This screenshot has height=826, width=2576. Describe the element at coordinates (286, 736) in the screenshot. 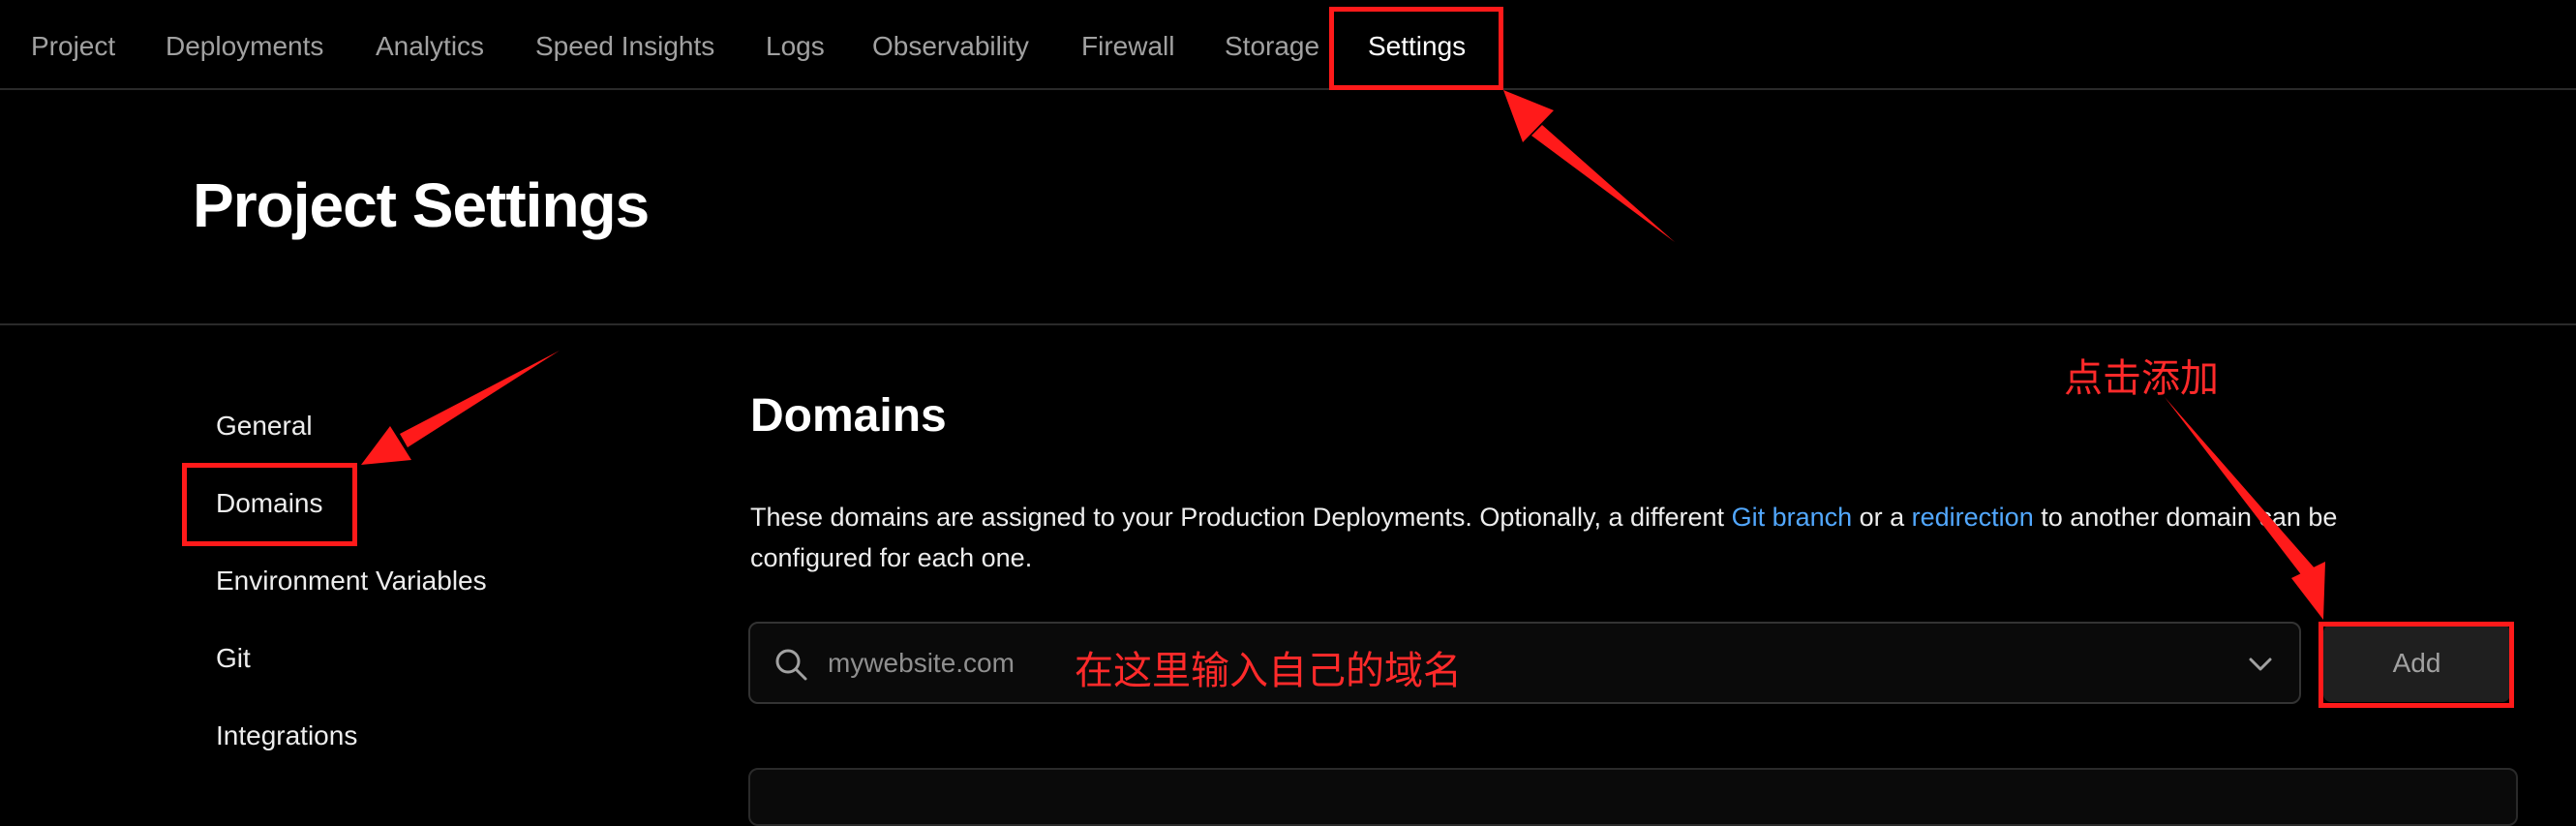

I see `sidebar-item-integrations: Integrations` at that location.